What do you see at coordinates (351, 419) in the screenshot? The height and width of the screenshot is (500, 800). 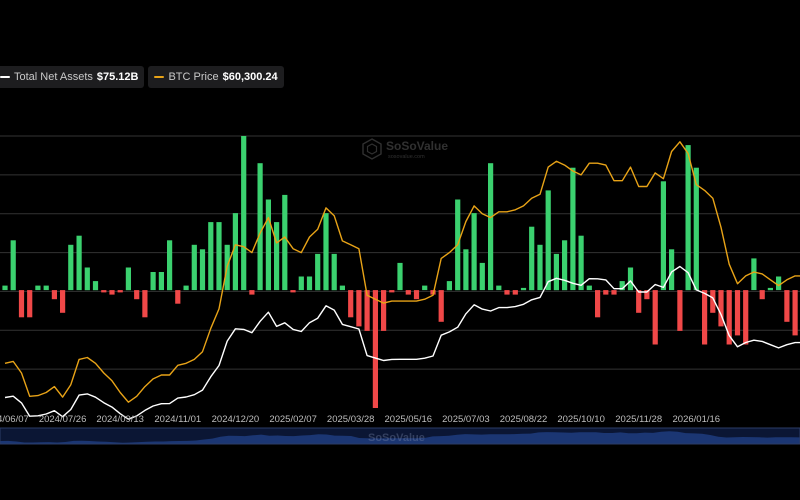 I see `x-tick-label: 2025/03/28` at bounding box center [351, 419].